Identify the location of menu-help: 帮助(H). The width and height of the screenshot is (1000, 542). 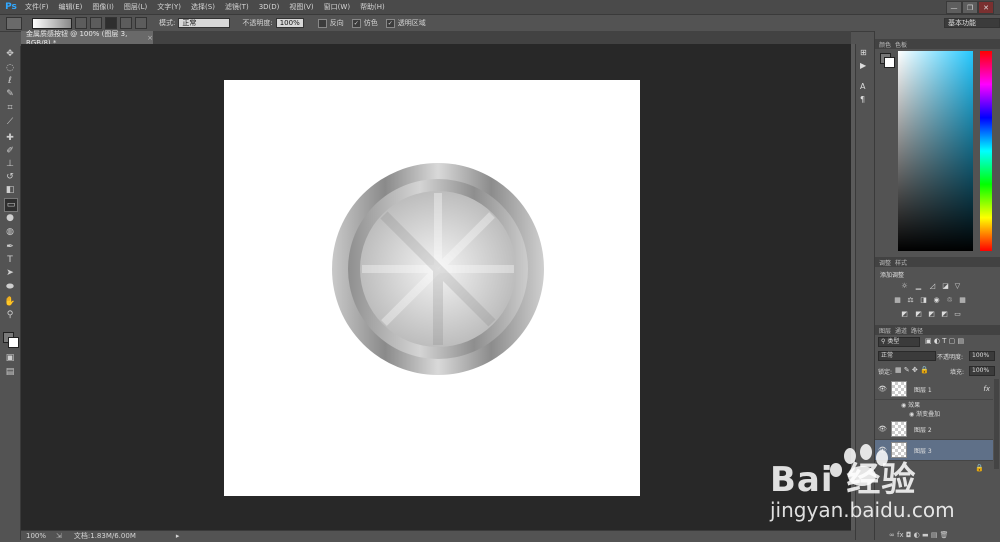
(372, 7).